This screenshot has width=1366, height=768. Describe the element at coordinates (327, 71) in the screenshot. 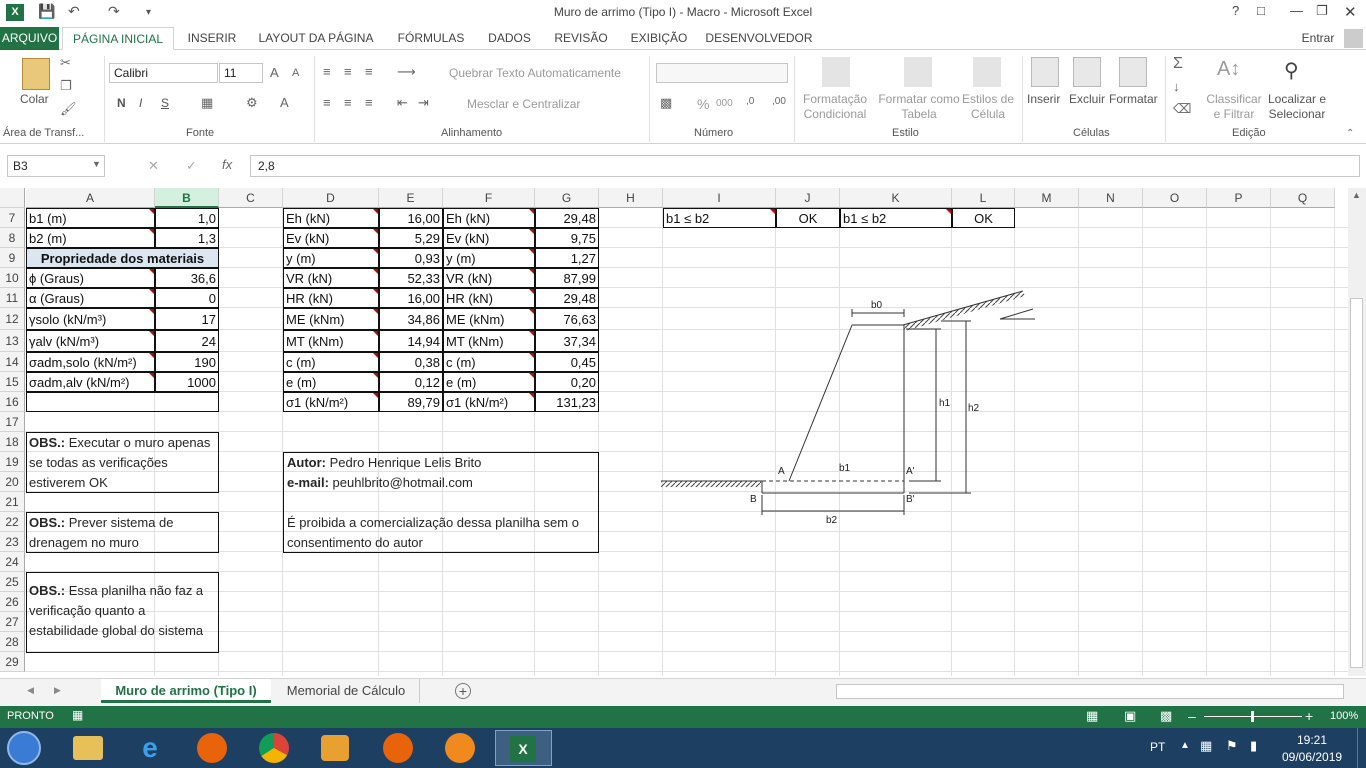

I see `align-top-icon: ≡` at that location.